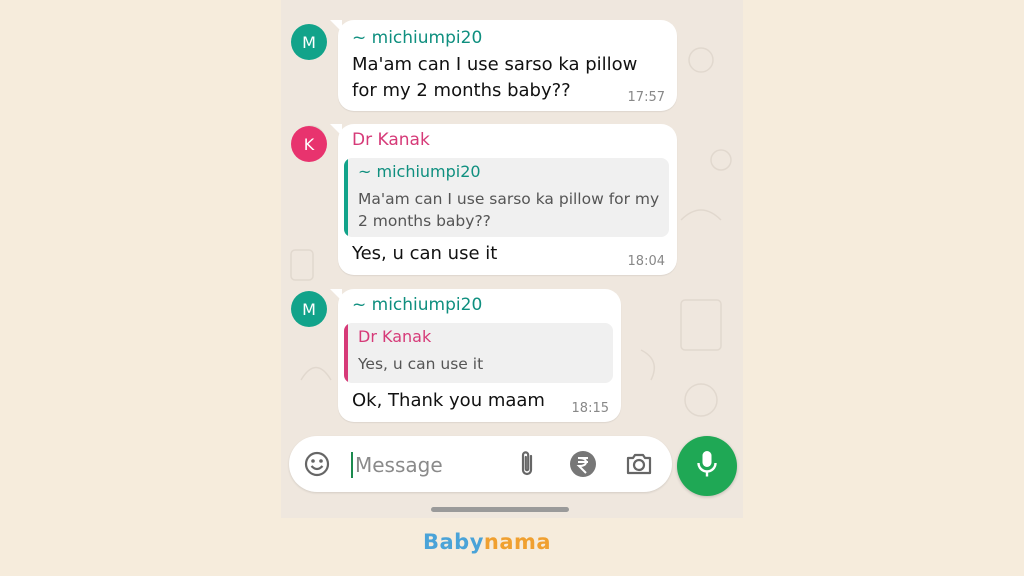 The height and width of the screenshot is (576, 1024). I want to click on message-time: 18:15, so click(590, 408).